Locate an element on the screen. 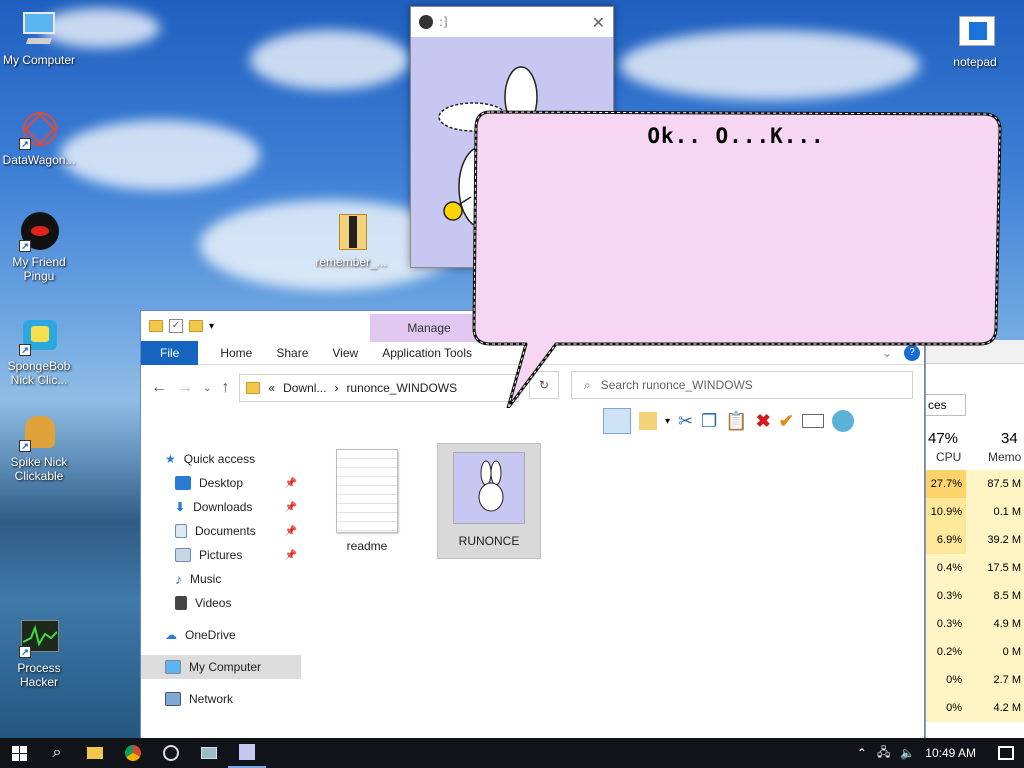 This screenshot has height=768, width=1024. file-runonce: RUNONCE is located at coordinates (489, 501).